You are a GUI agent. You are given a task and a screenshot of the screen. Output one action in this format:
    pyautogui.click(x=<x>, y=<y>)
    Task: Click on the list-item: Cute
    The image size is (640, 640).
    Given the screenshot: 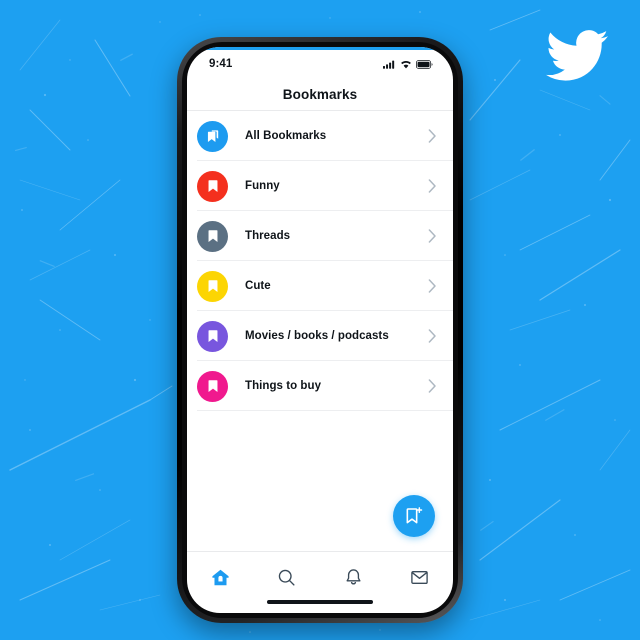 What is the action you would take?
    pyautogui.click(x=320, y=286)
    